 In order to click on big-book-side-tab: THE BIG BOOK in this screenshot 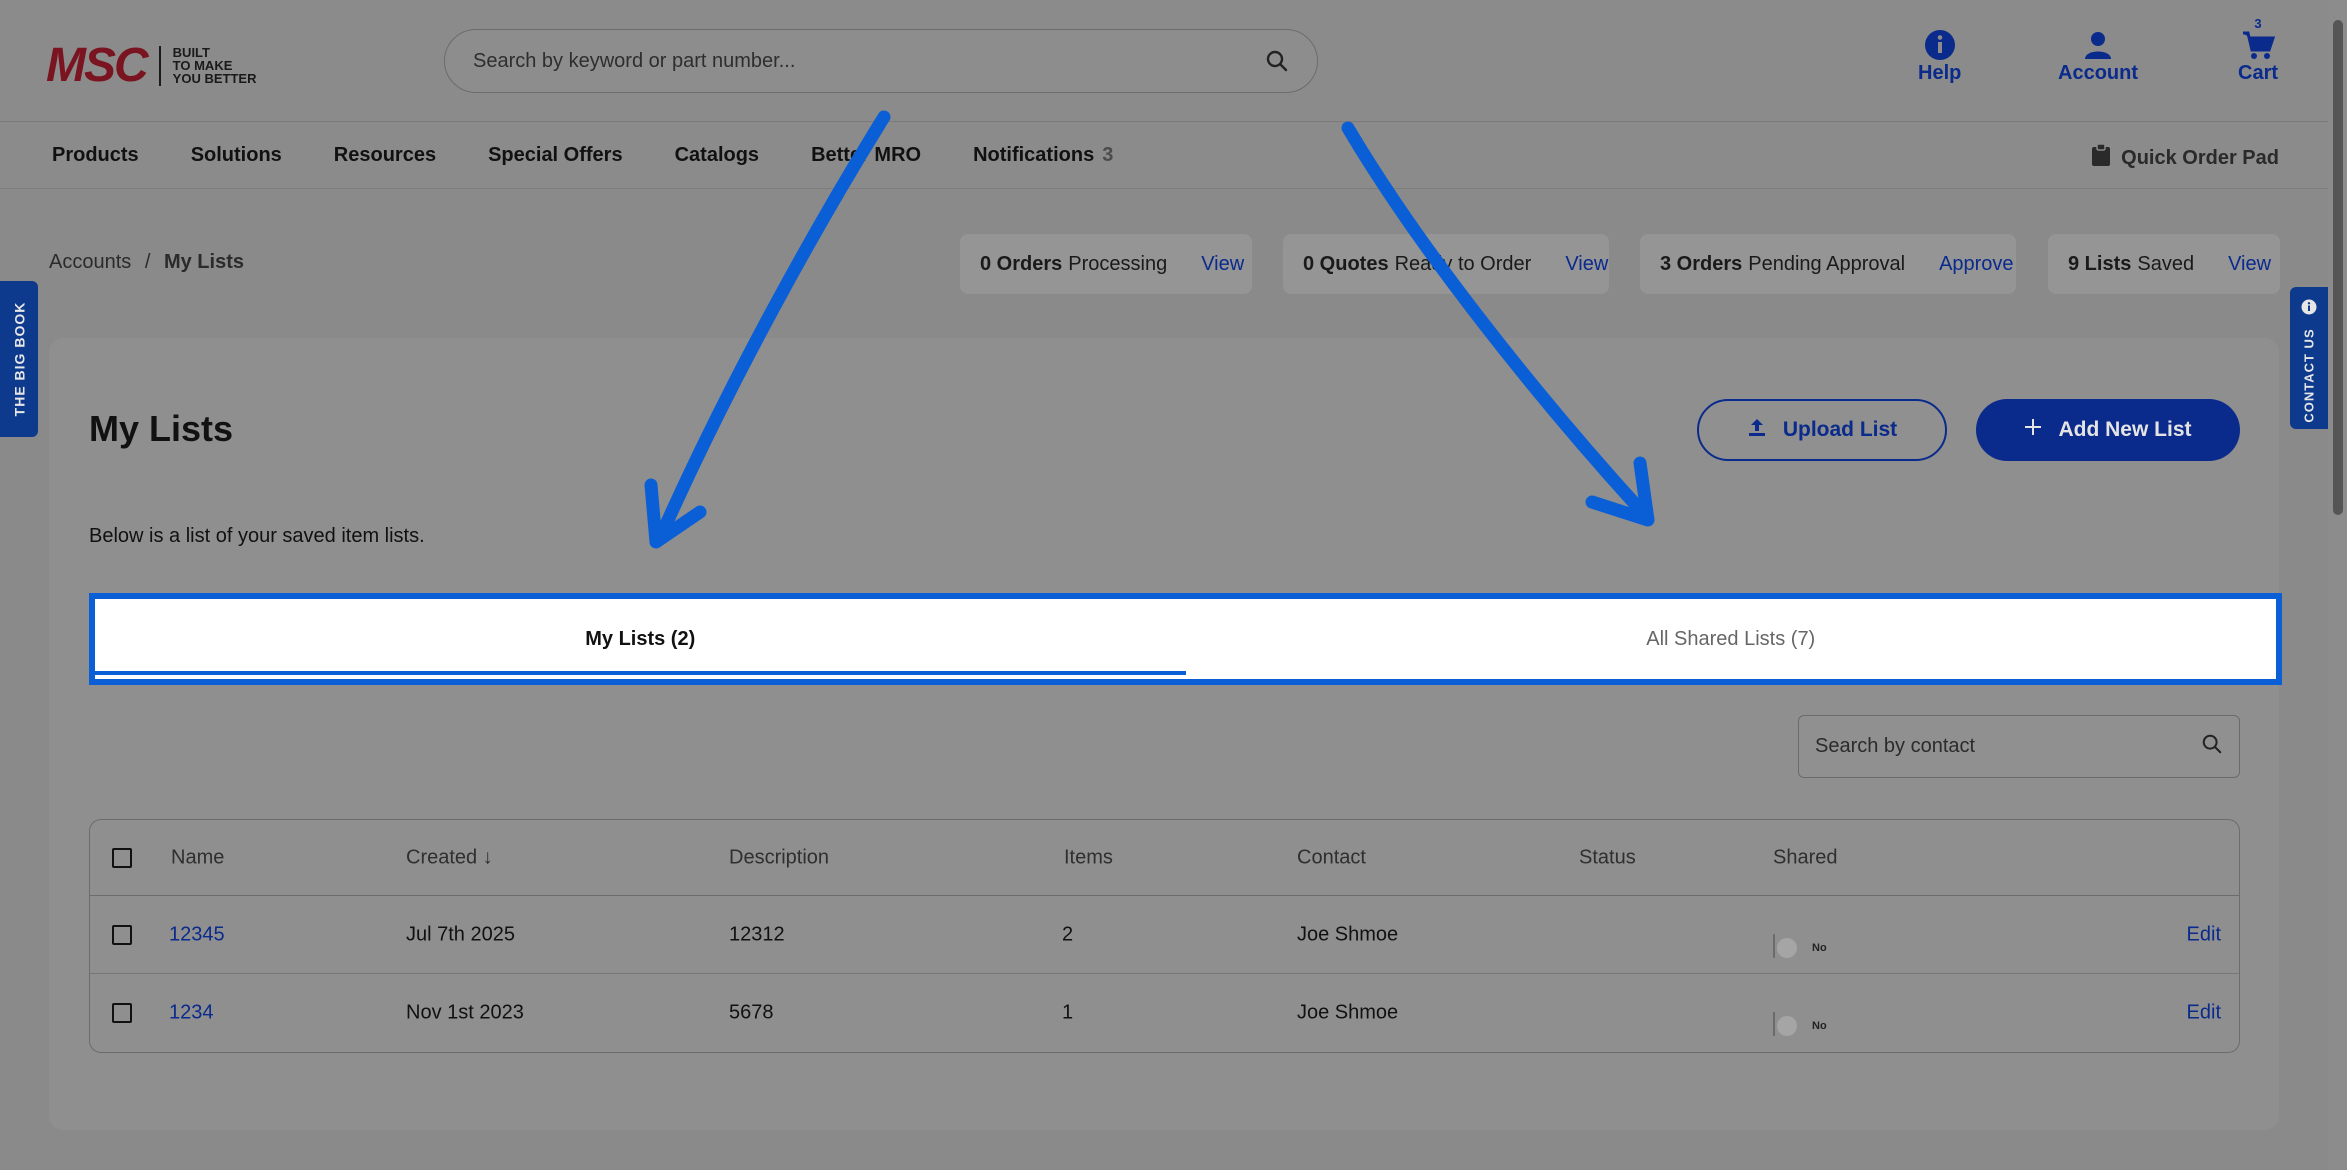, I will do `click(19, 359)`.